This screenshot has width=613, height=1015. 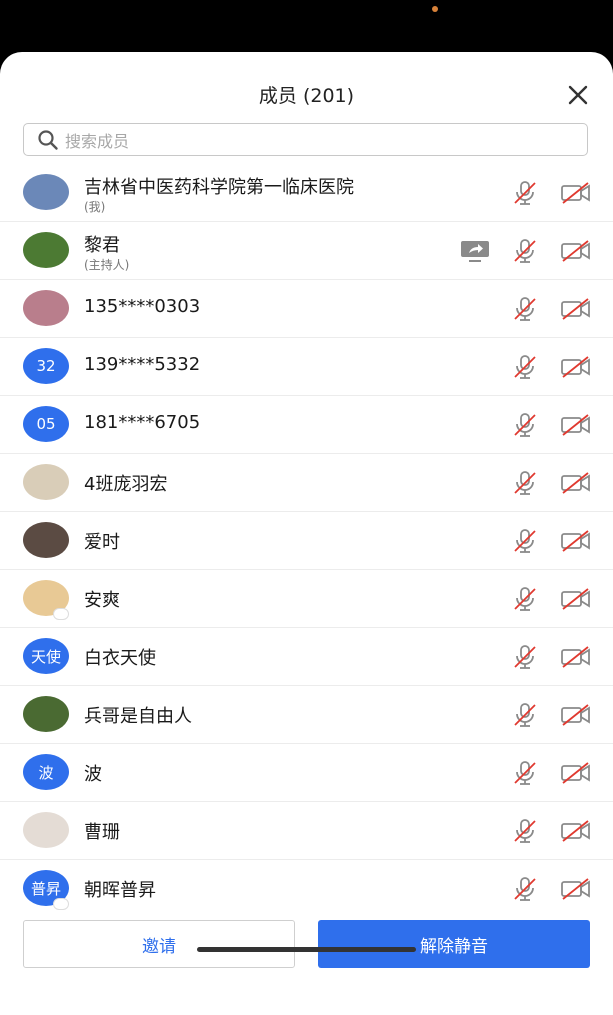 I want to click on member-name: 波, so click(x=93, y=774).